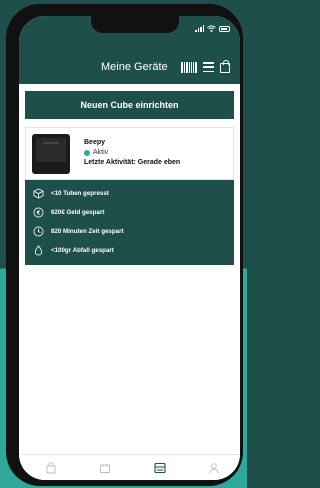 The image size is (320, 488). Describe the element at coordinates (129, 467) in the screenshot. I see `tab-bar` at that location.